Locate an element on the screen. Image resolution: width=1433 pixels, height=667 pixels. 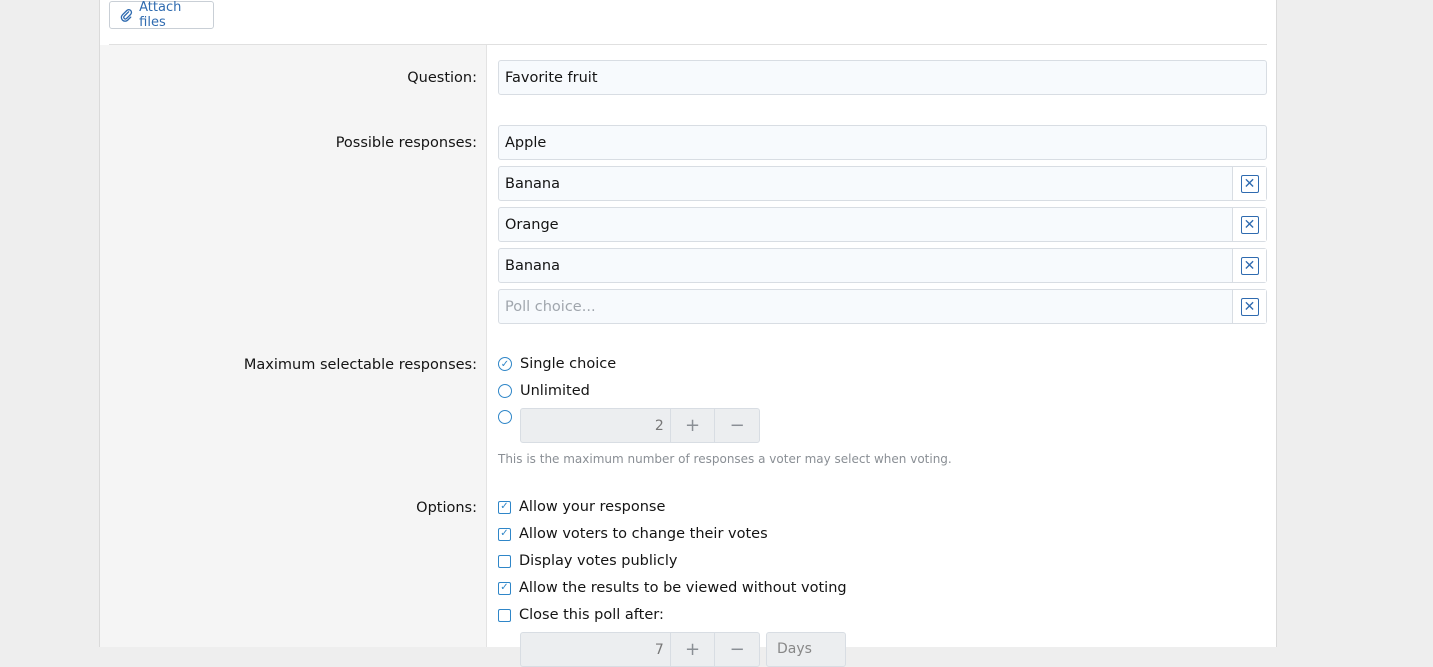
radio-unlimited: Unlimited is located at coordinates (544, 391).